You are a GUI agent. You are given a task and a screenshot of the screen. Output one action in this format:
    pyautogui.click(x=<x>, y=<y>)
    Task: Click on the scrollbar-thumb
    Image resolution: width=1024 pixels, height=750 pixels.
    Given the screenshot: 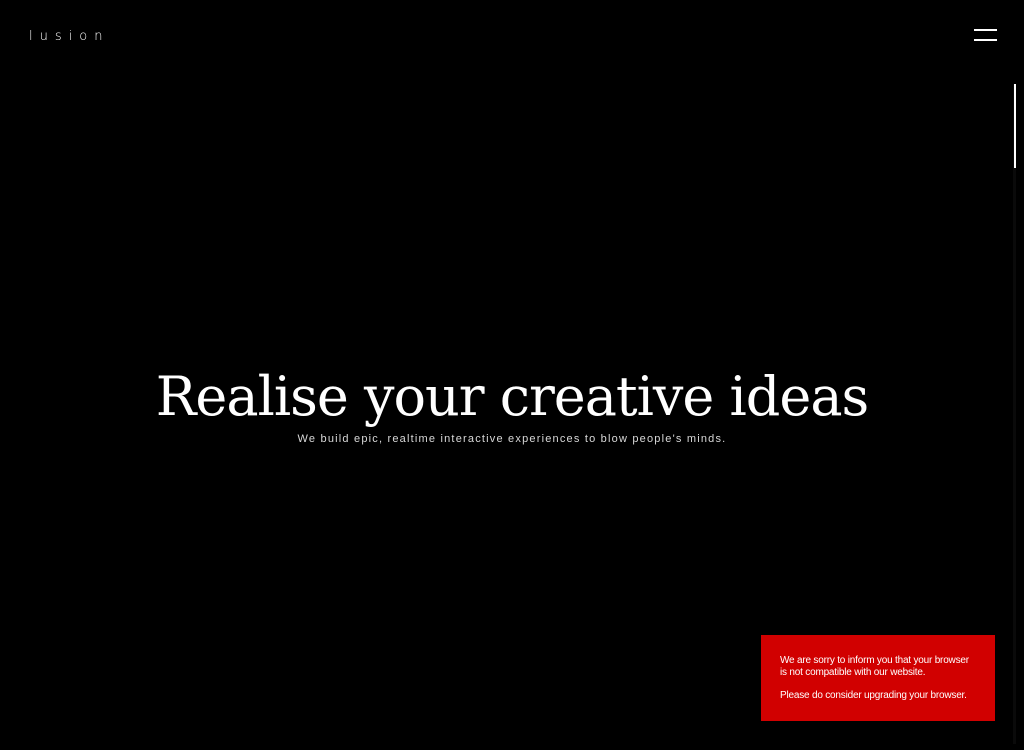 What is the action you would take?
    pyautogui.click(x=1015, y=126)
    